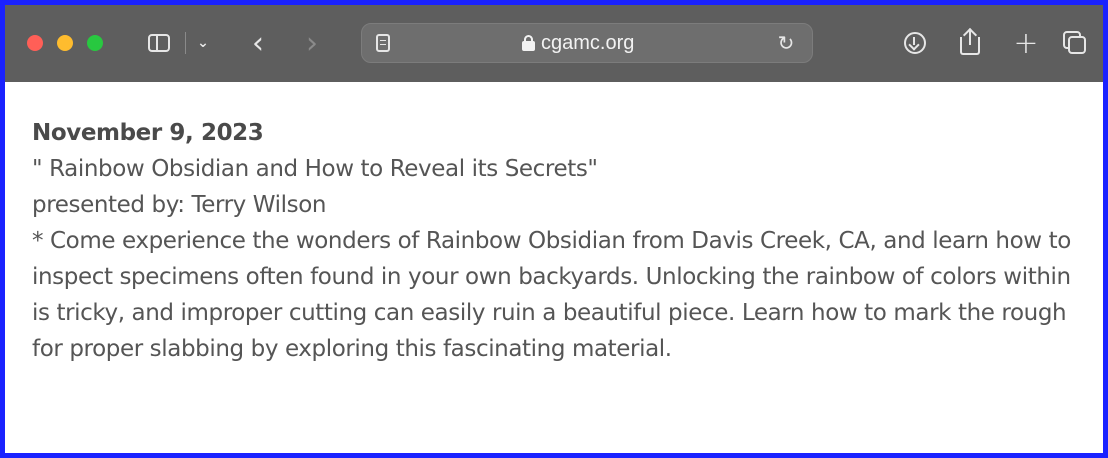  What do you see at coordinates (1026, 43) in the screenshot?
I see `new-tab-button: +` at bounding box center [1026, 43].